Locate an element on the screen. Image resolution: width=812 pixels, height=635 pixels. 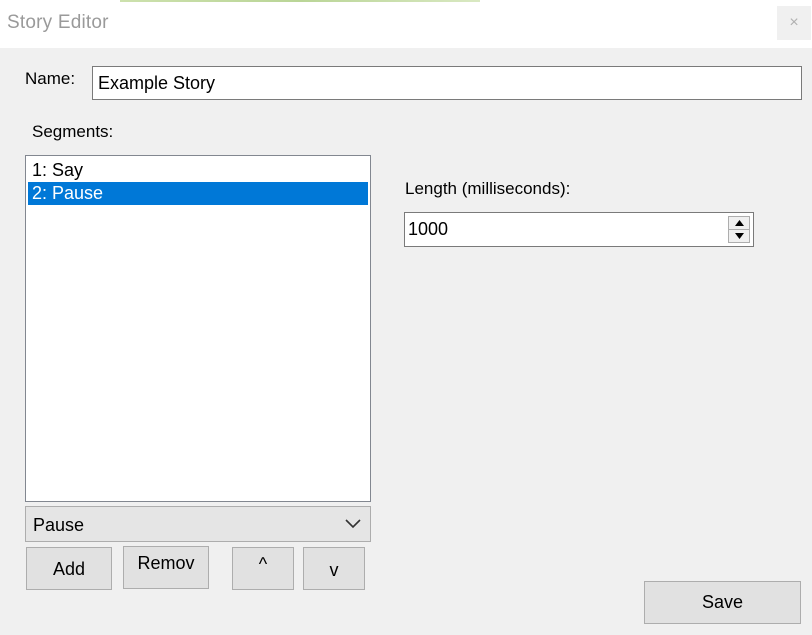
close-icon: × is located at coordinates (794, 22).